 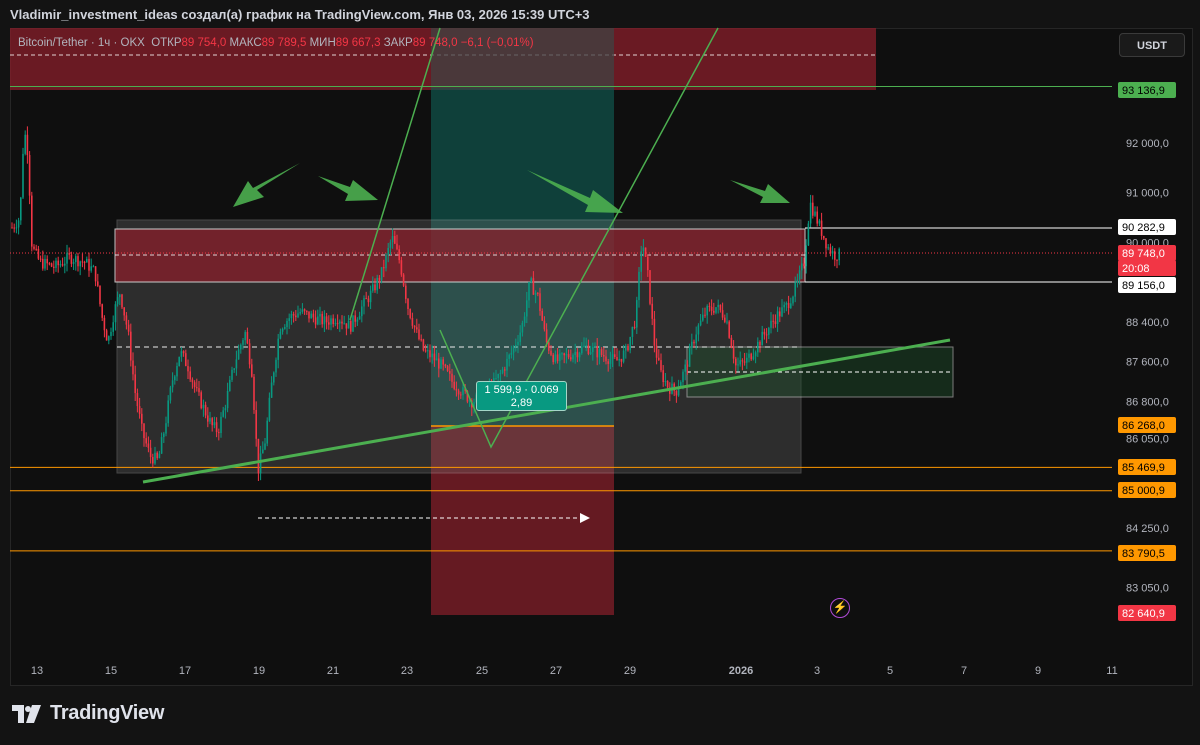 I want to click on currency-button: USDT, so click(x=1152, y=45).